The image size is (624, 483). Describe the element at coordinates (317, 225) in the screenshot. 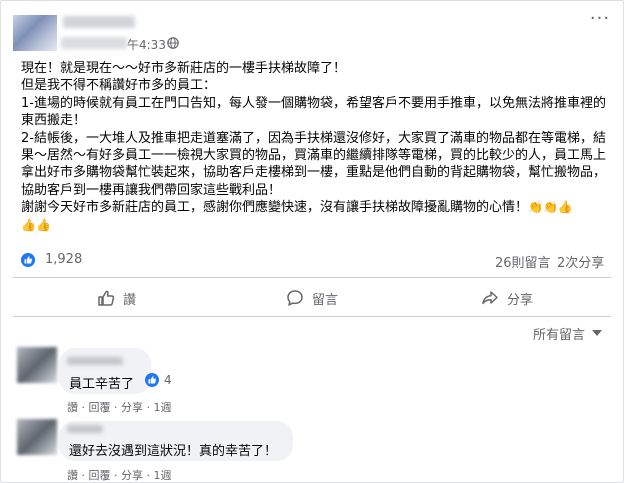

I see `post-line: 👍👍` at that location.